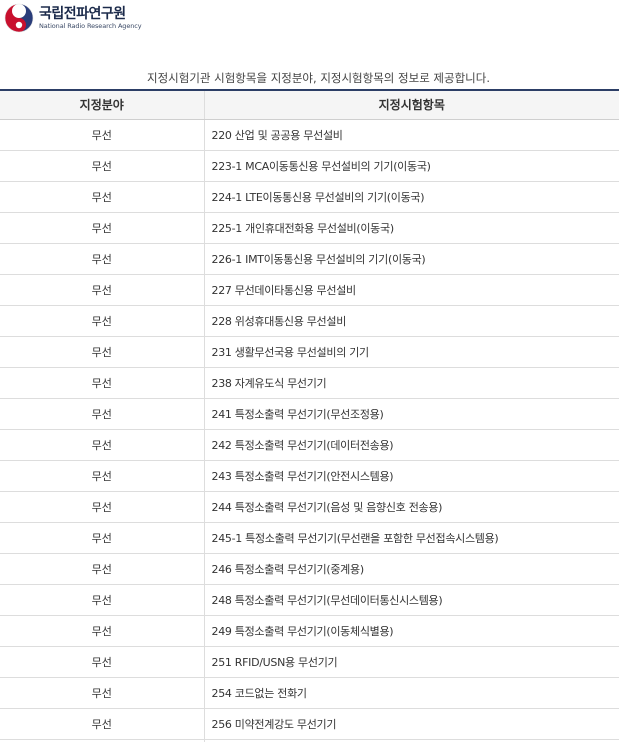 The width and height of the screenshot is (619, 742). Describe the element at coordinates (411, 197) in the screenshot. I see `test-item-cell: 224-1 LTE이동통신용 무선설비의 기기(이동국)` at that location.